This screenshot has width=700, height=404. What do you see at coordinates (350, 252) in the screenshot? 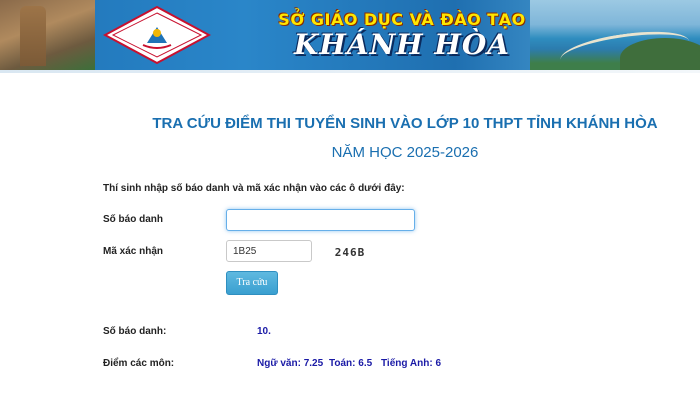
I see `captcha-image: 246B` at bounding box center [350, 252].